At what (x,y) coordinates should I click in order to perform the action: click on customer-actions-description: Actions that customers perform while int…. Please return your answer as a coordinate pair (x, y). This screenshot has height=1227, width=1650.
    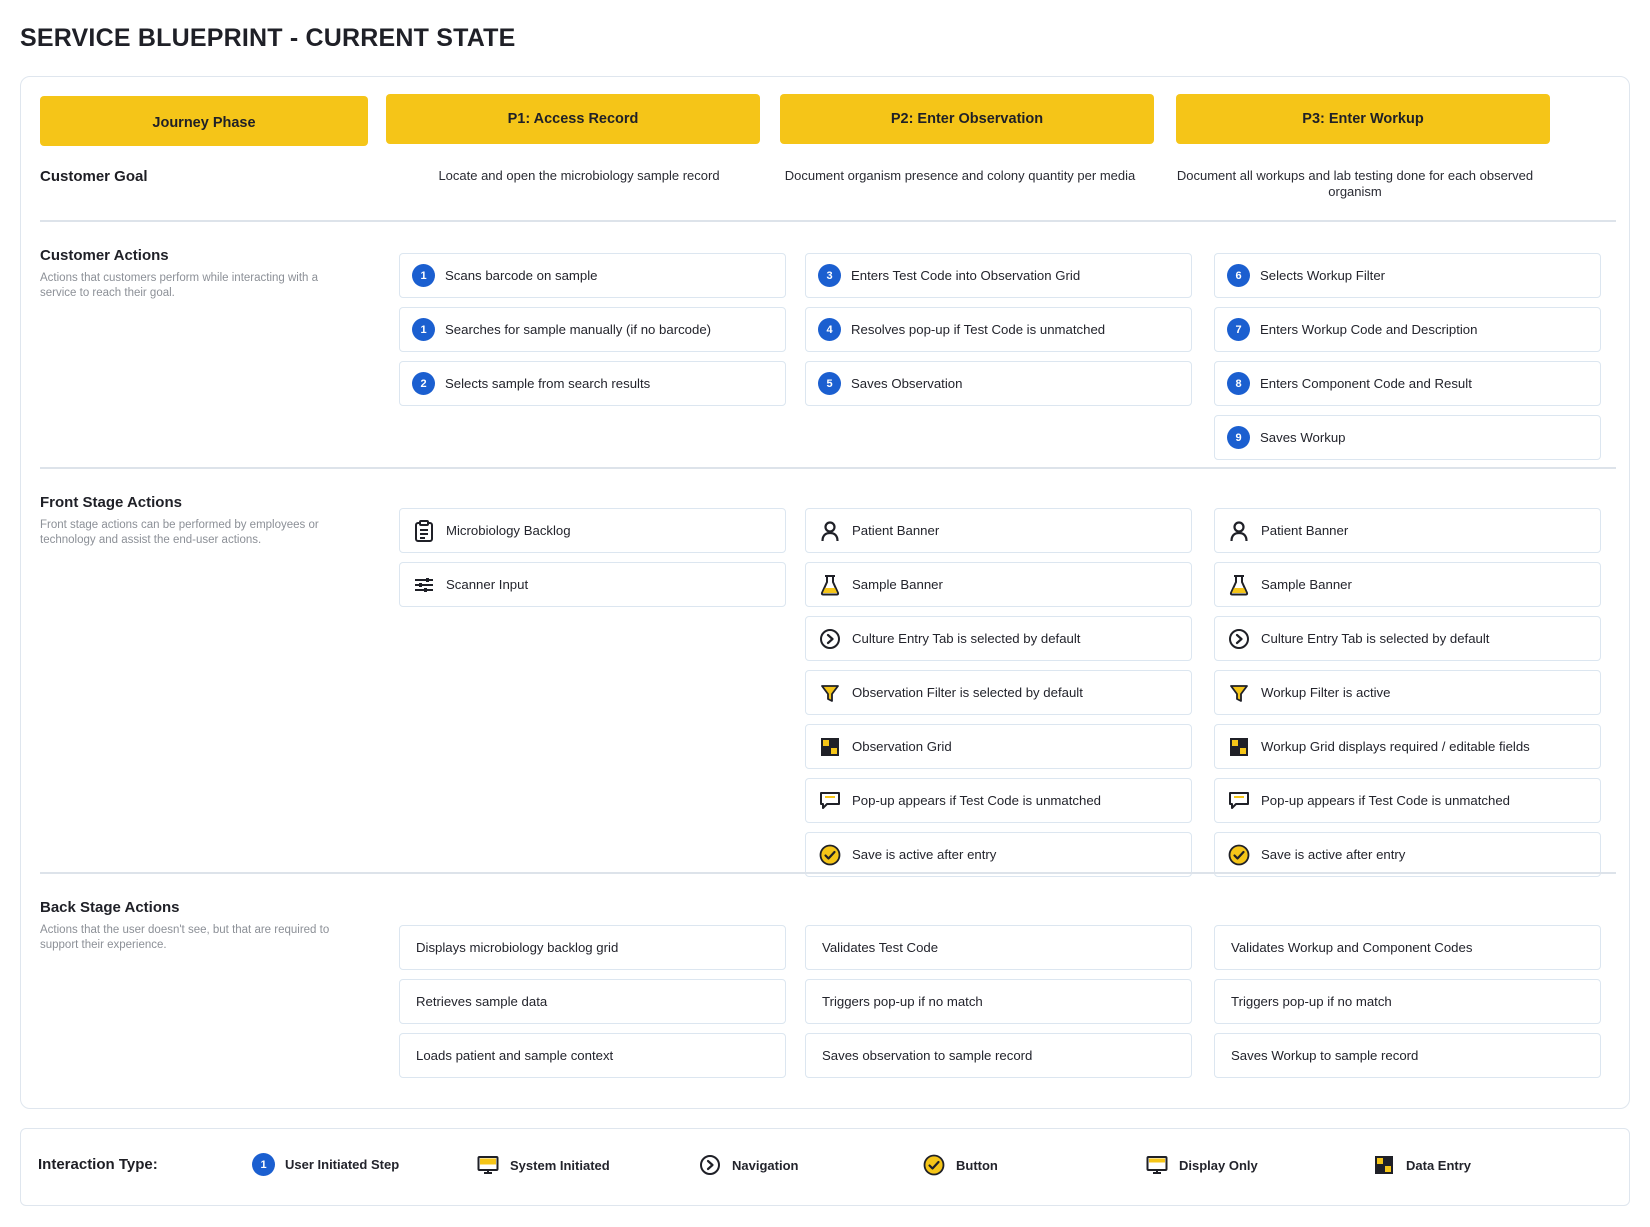
    Looking at the image, I should click on (179, 285).